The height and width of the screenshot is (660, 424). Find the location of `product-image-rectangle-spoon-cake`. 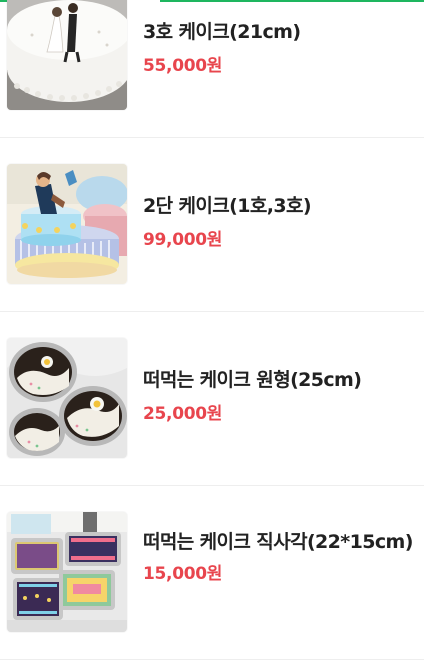

product-image-rectangle-spoon-cake is located at coordinates (67, 572).